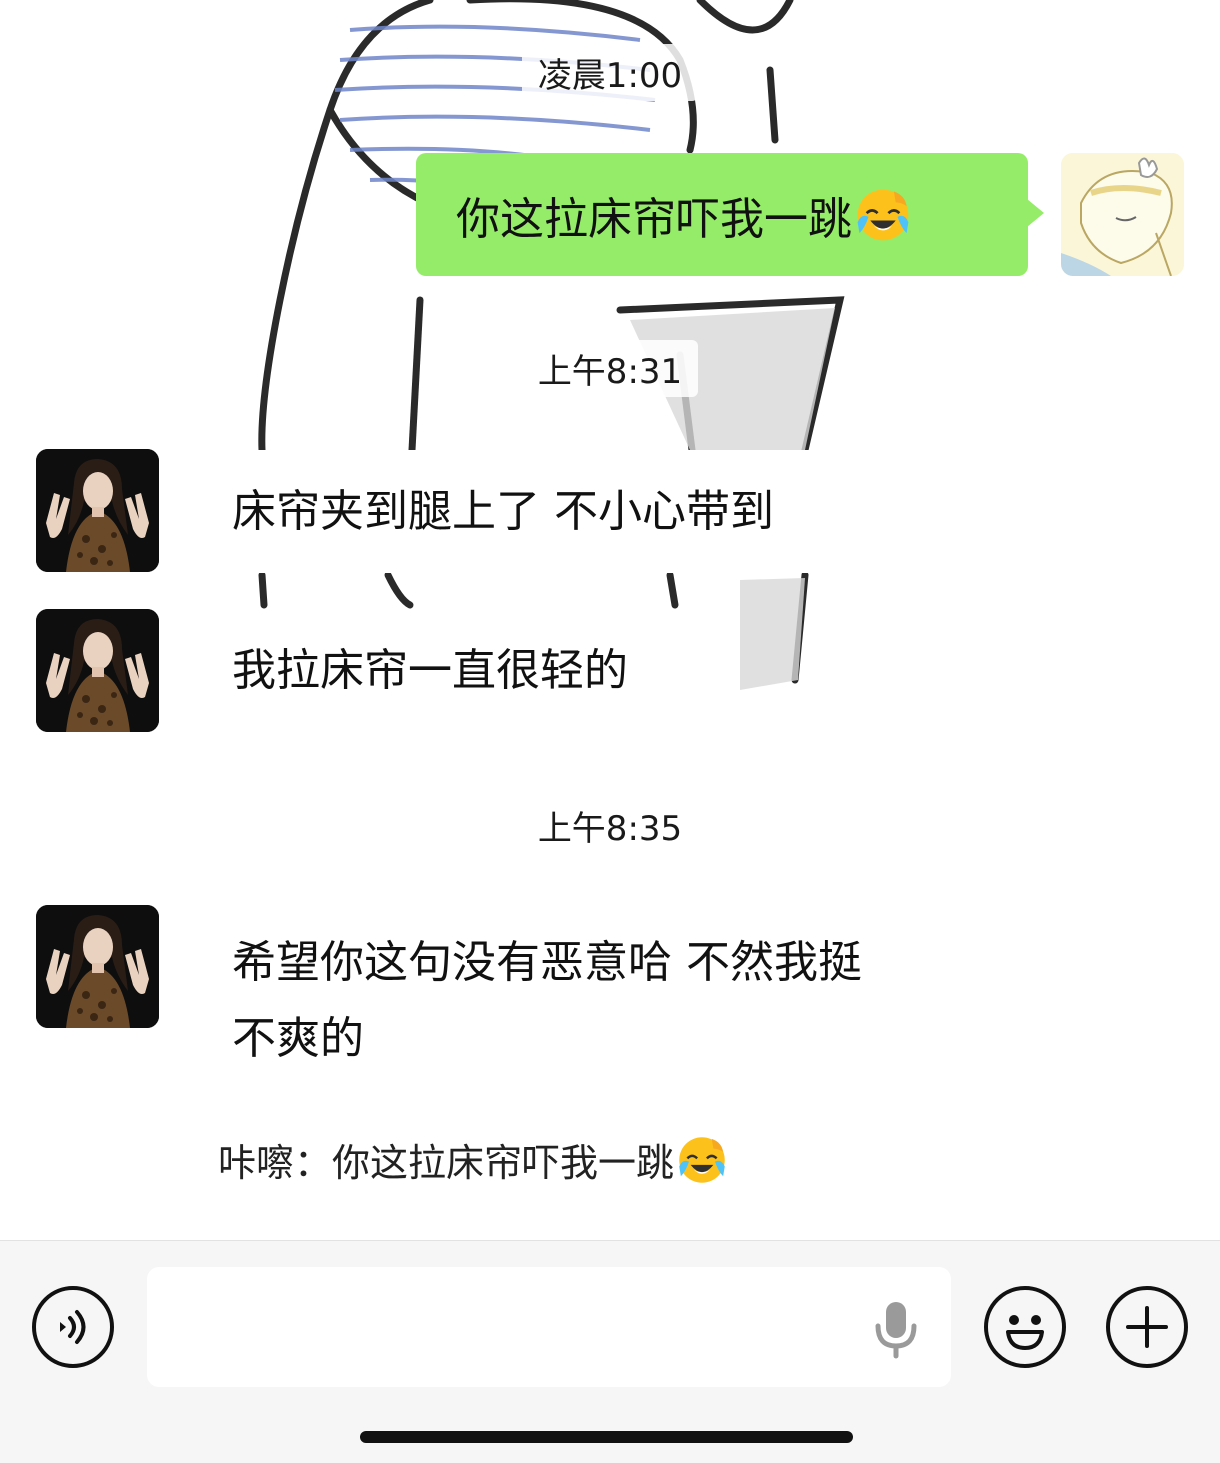  What do you see at coordinates (547, 962) in the screenshot?
I see `received-message-text-line-1: 希望你这句没有恶意哈 不然我挺` at bounding box center [547, 962].